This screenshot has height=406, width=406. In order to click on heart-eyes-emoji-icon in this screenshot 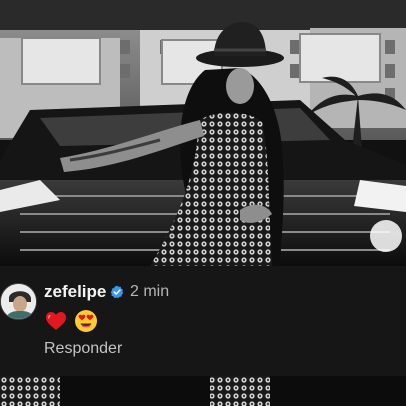, I will do `click(86, 321)`.